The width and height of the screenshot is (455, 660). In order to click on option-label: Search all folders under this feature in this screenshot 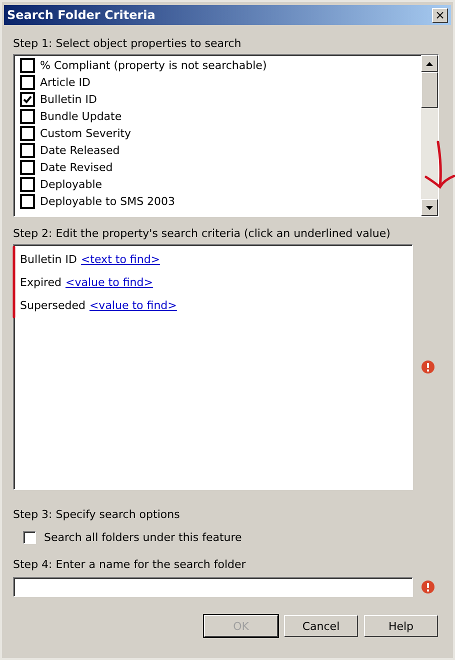, I will do `click(143, 537)`.